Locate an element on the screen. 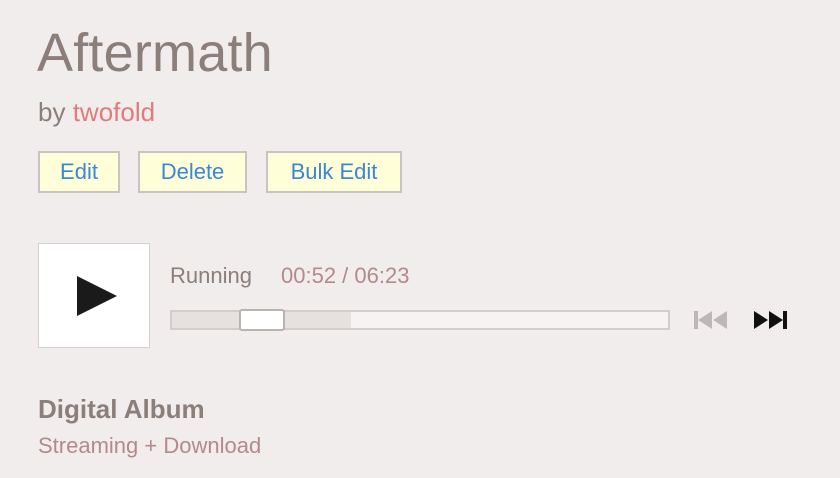 Image resolution: width=840 pixels, height=478 pixels. byline: by twofold is located at coordinates (96, 112).